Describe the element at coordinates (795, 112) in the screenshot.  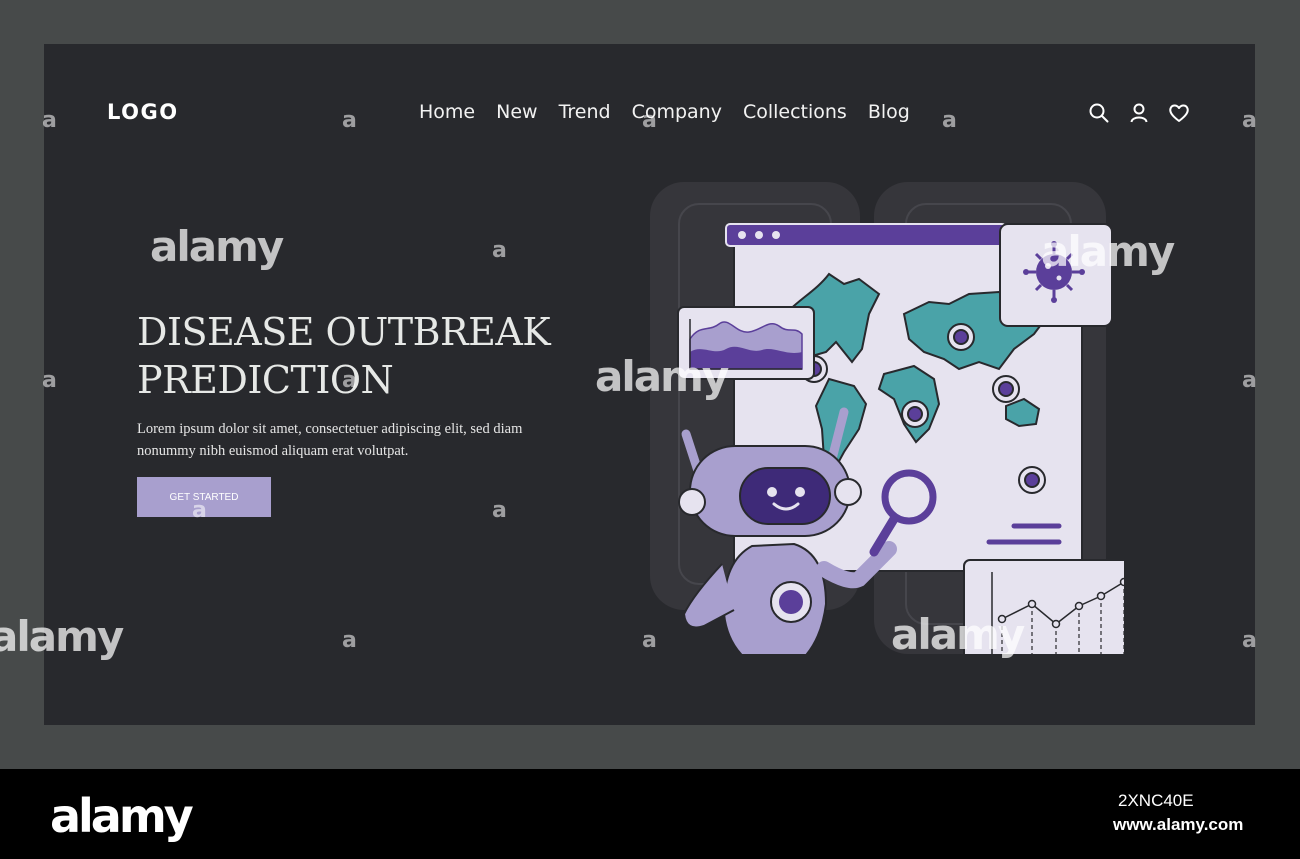
I see `nav-collections: Collections` at that location.